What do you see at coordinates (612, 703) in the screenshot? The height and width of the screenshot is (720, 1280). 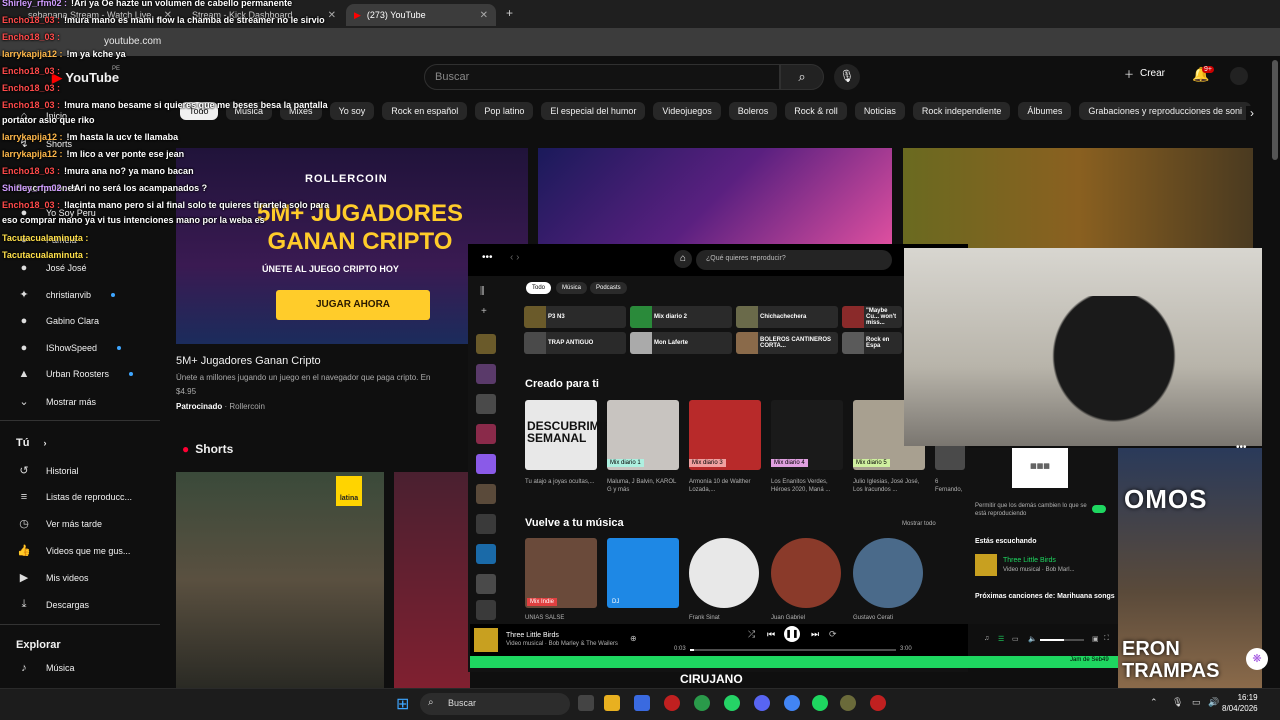 I see `file-explorer-icon` at bounding box center [612, 703].